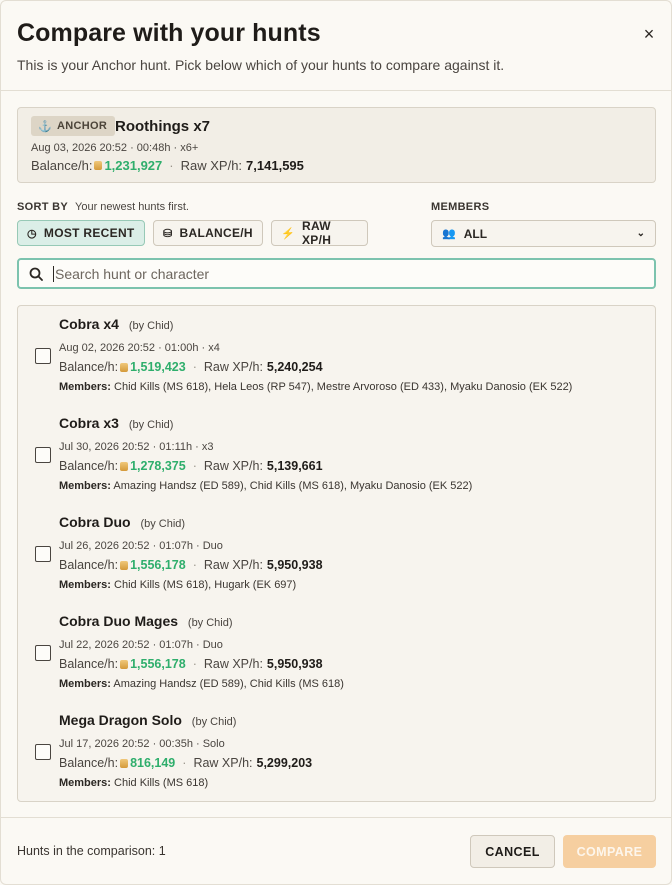 This screenshot has height=885, width=672. I want to click on sort-raw-xp-button: ⚡ RAW XP/H, so click(319, 233).